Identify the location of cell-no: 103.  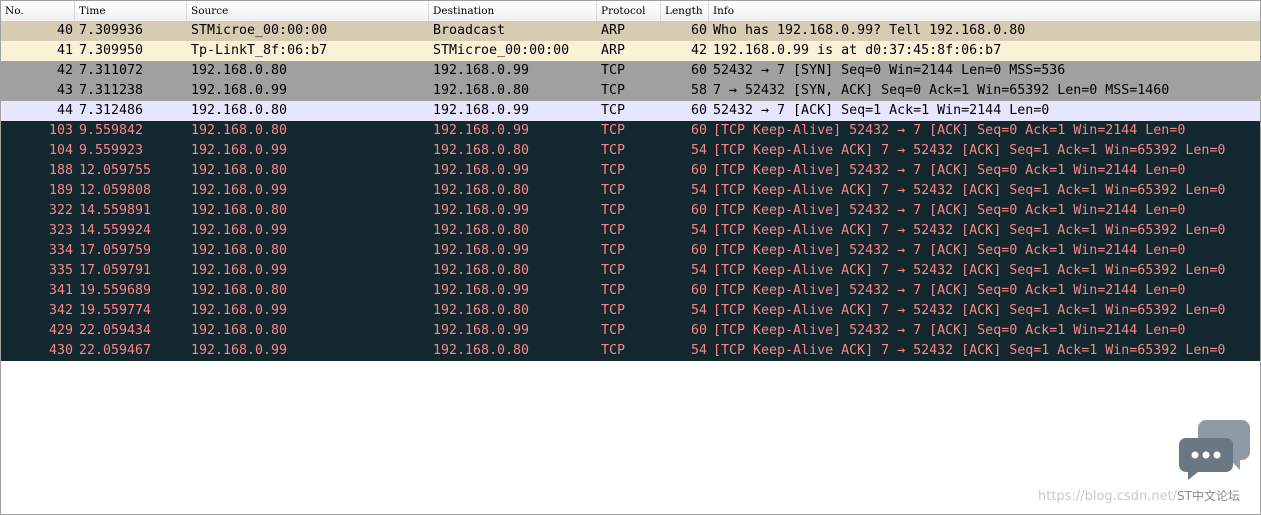
(60, 130).